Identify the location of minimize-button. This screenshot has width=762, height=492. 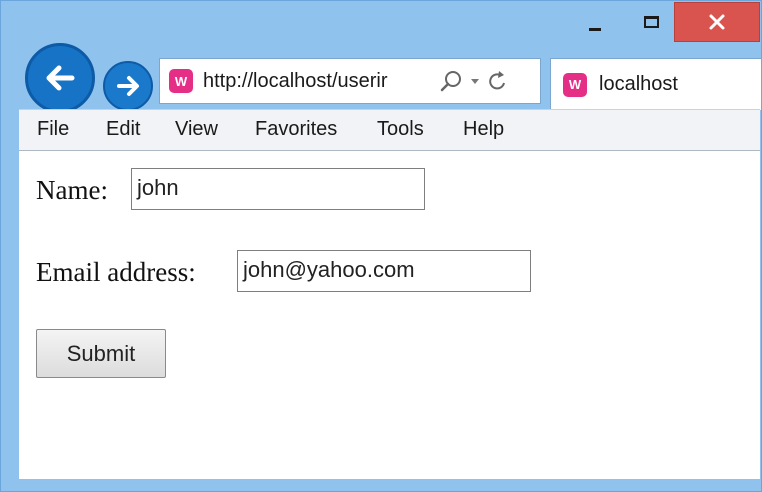
(595, 22).